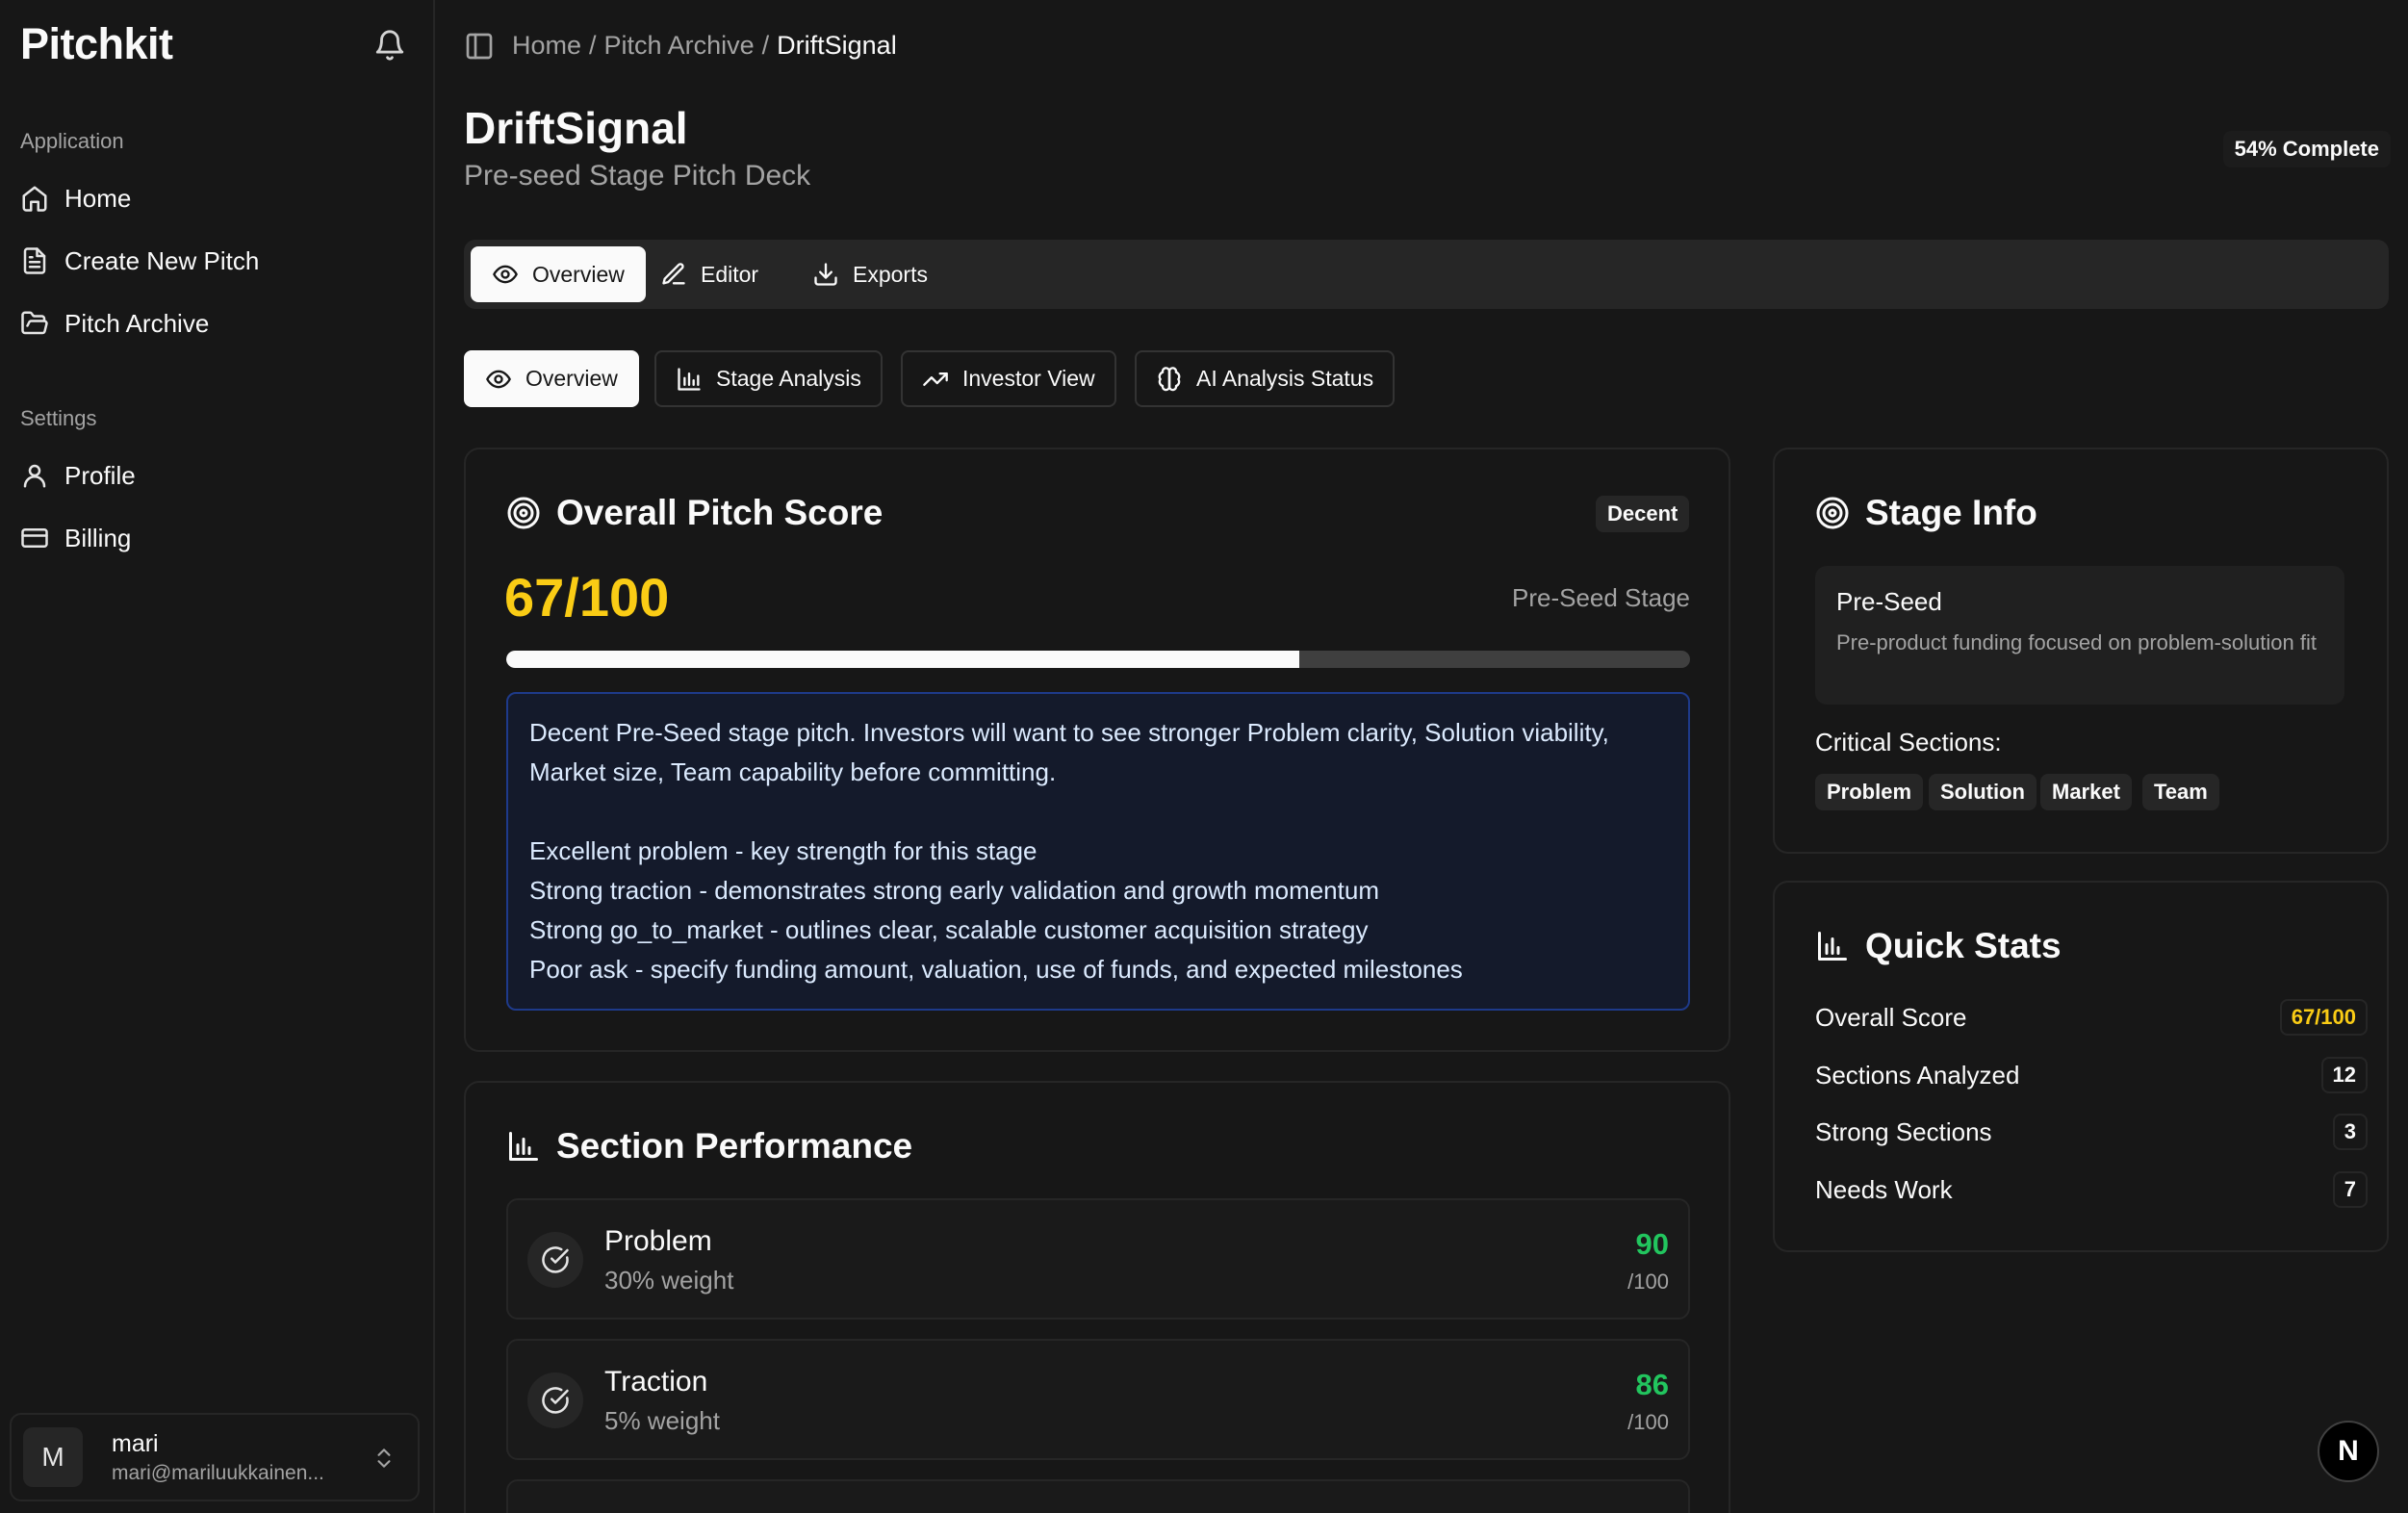 The image size is (2408, 1513). I want to click on tab-overview: Overview, so click(558, 274).